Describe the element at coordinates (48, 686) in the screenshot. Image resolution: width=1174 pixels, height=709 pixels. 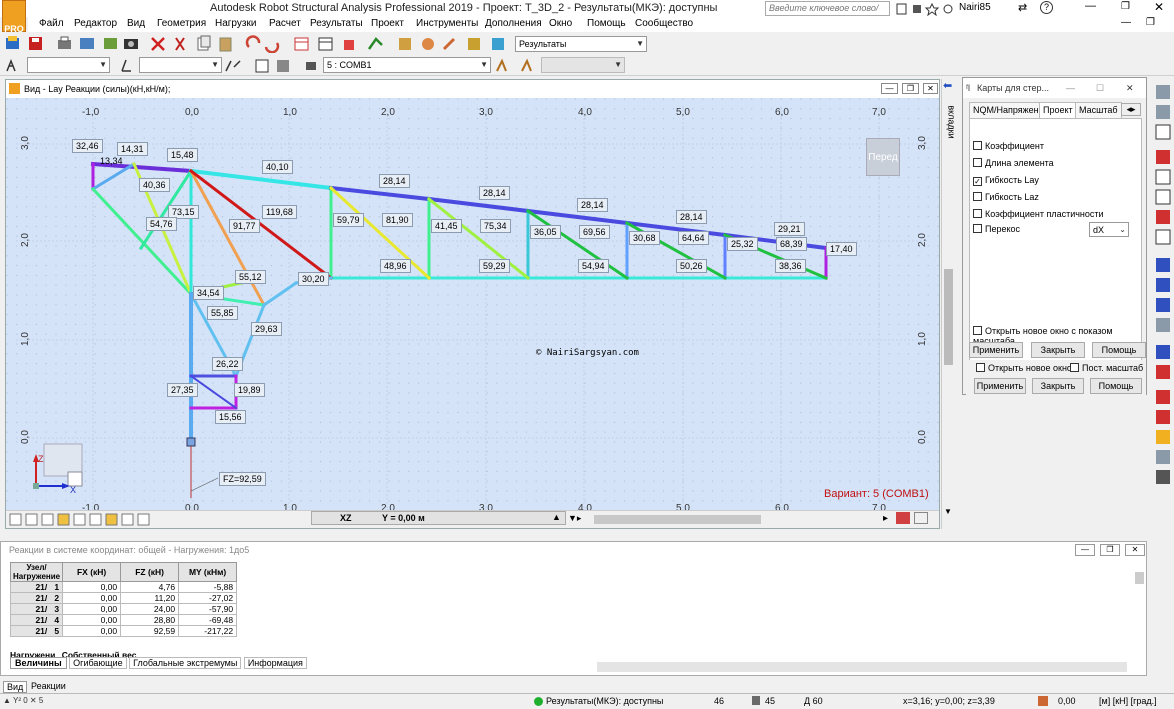
I see `tab-reactions: Реакции` at that location.